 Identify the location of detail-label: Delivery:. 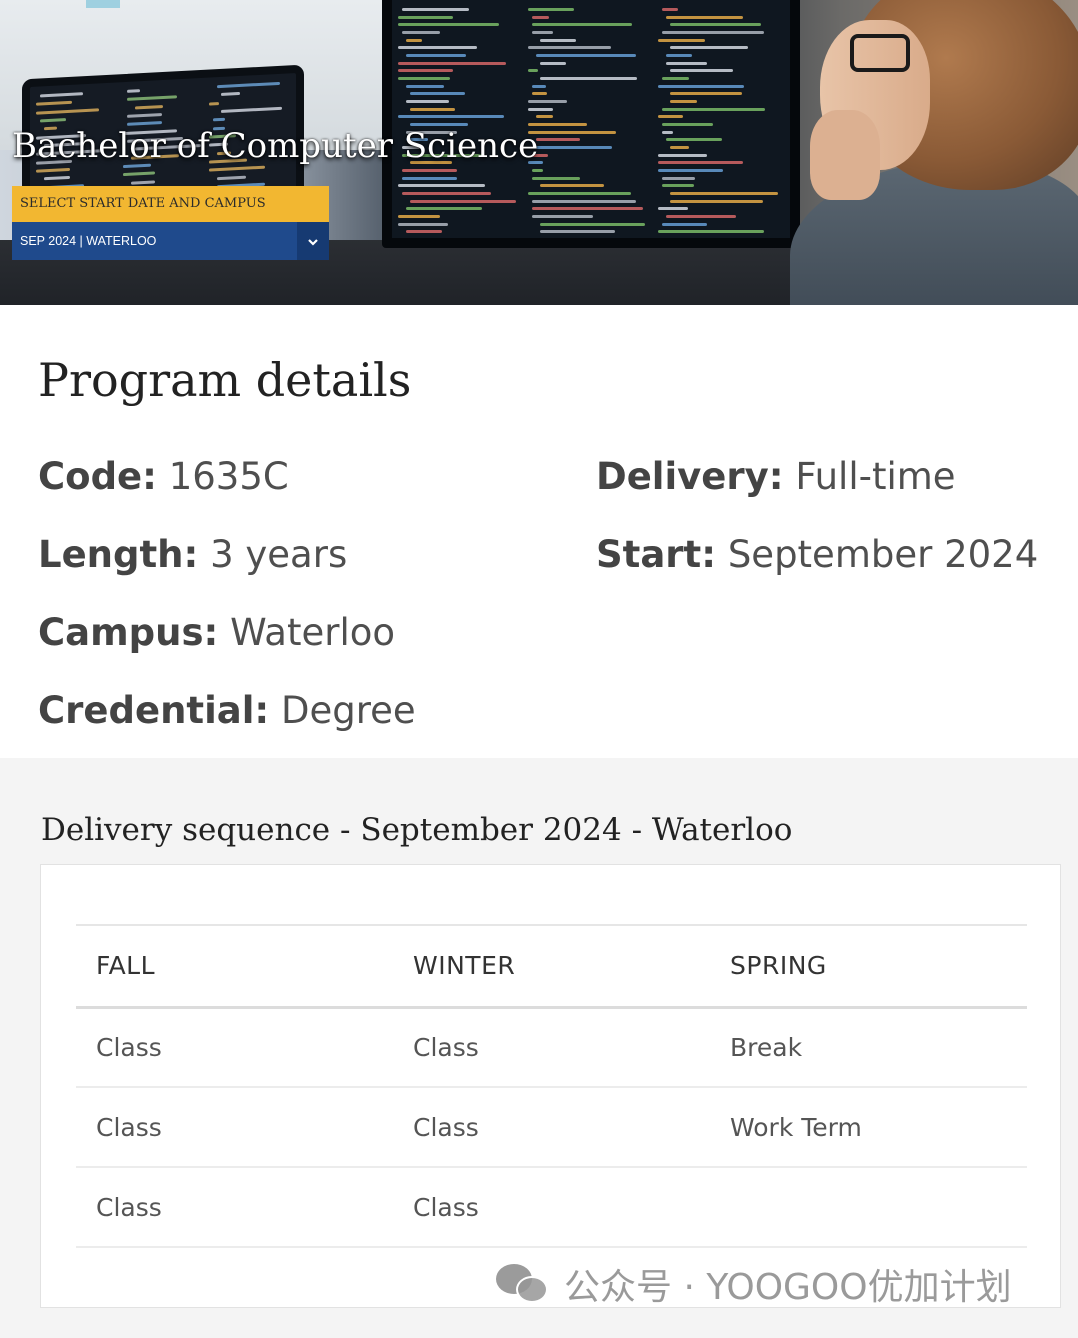
(690, 476).